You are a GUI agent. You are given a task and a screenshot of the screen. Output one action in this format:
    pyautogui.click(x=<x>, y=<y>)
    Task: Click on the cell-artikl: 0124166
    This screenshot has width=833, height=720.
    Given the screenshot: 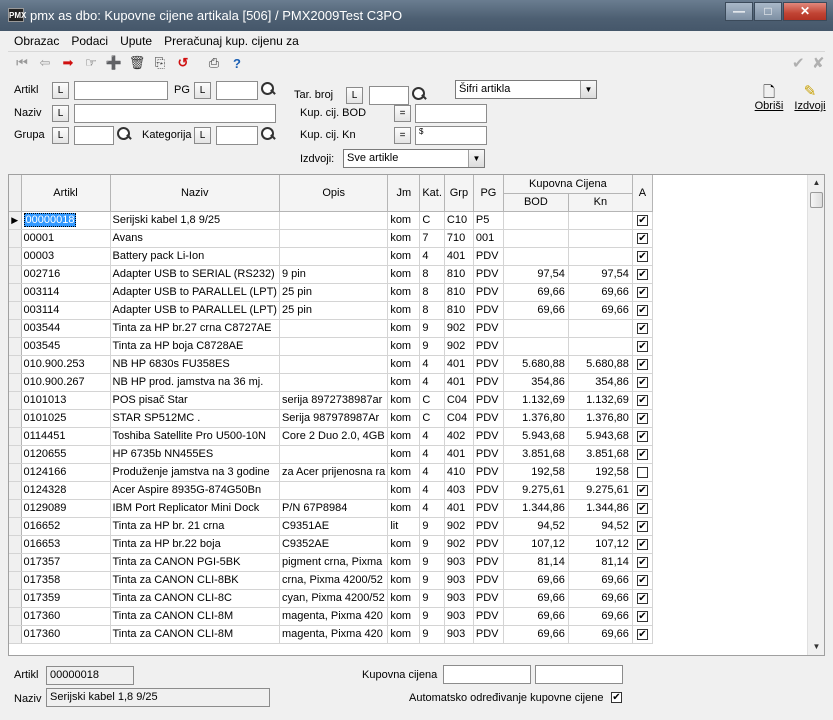 What is the action you would take?
    pyautogui.click(x=66, y=472)
    